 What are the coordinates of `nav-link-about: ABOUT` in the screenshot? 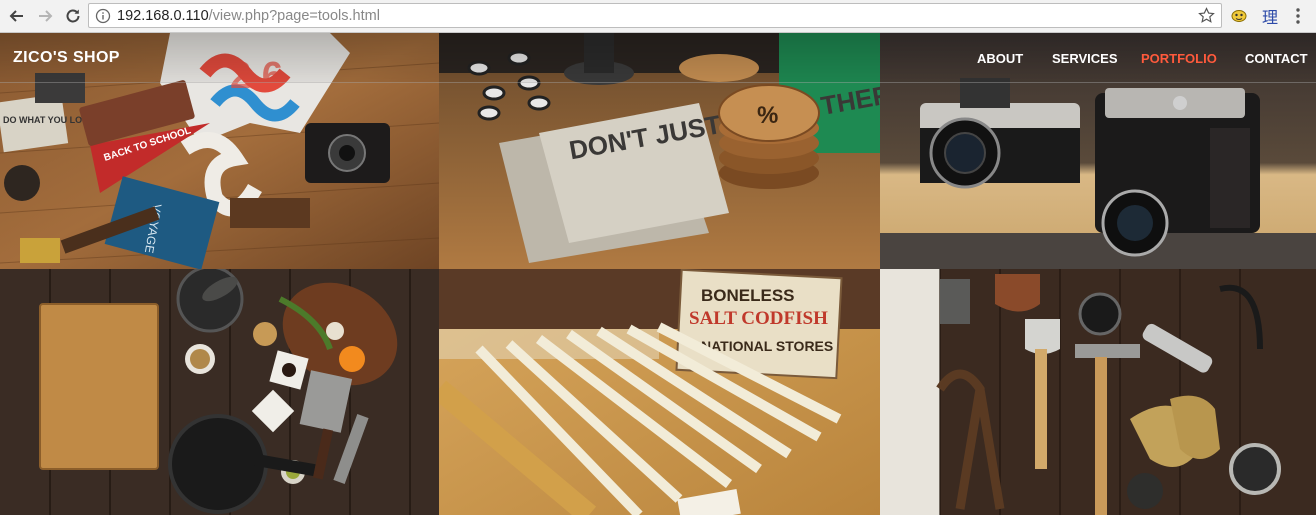 It's located at (1000, 58).